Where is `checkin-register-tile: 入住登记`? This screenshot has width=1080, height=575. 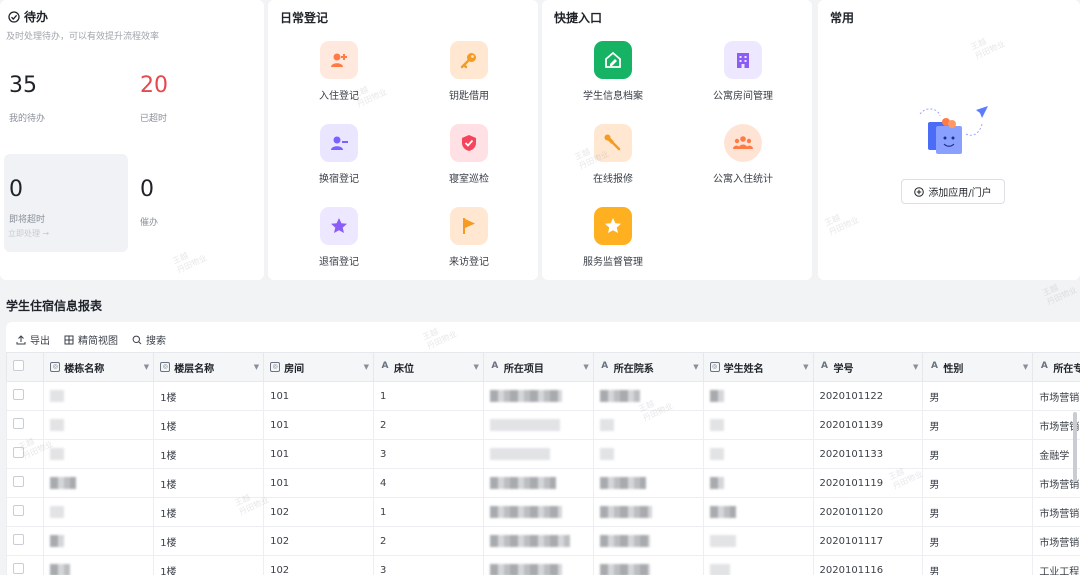 checkin-register-tile: 入住登记 is located at coordinates (339, 71).